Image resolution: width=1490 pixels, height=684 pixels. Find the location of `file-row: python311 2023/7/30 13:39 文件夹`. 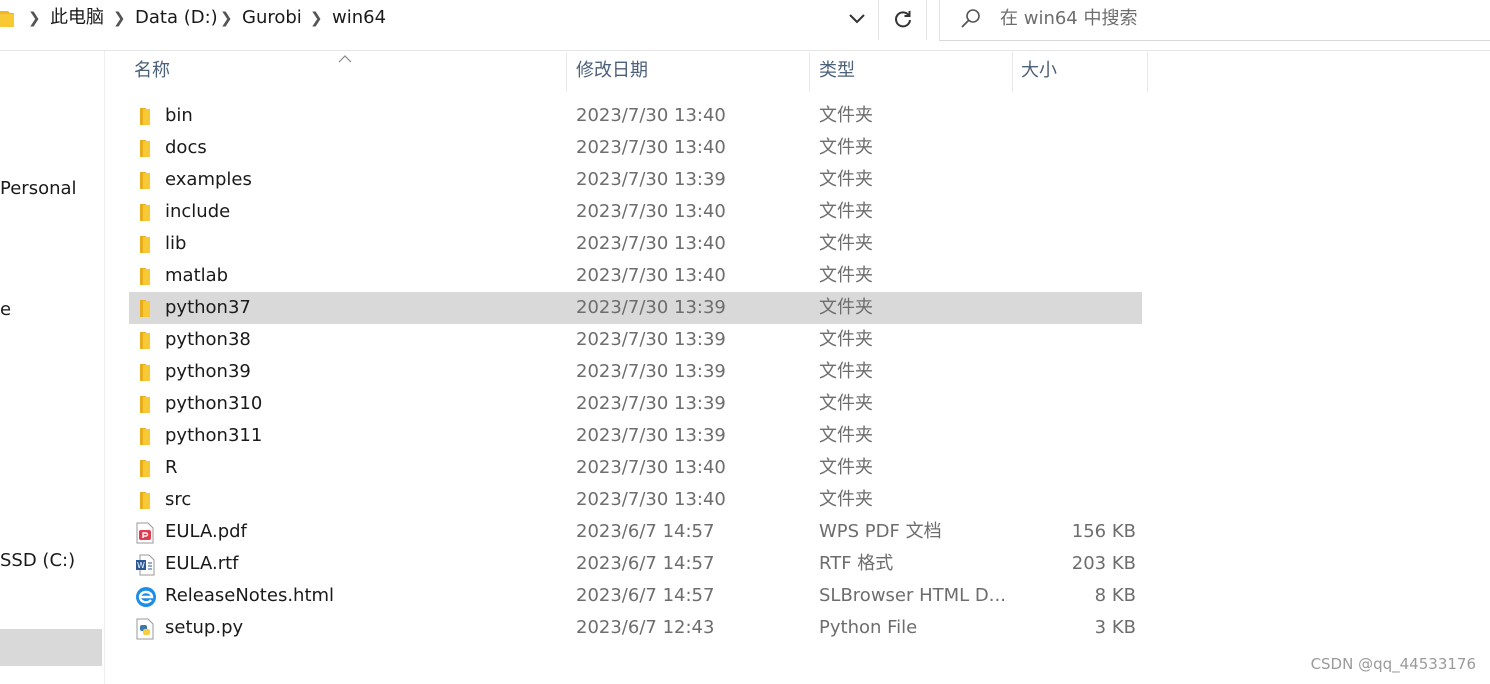

file-row: python311 2023/7/30 13:39 文件夹 is located at coordinates (635, 436).